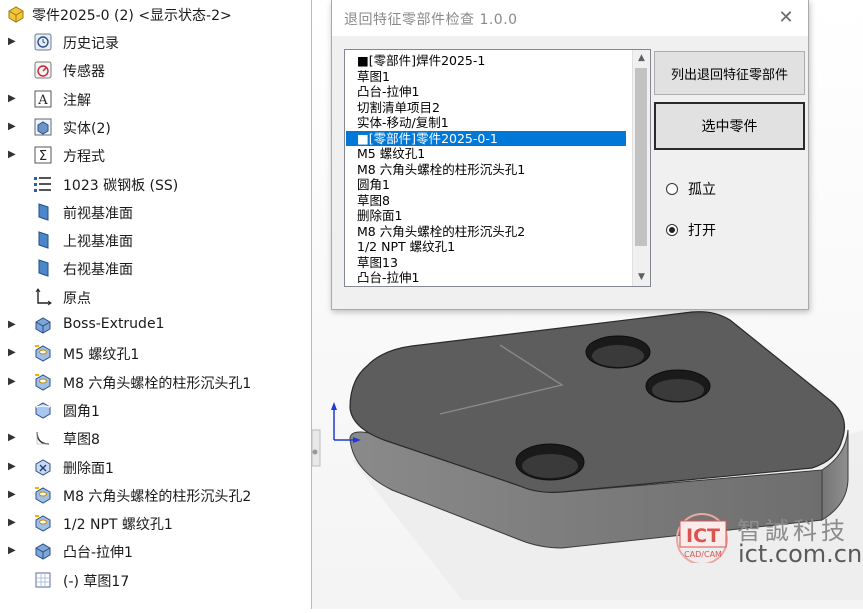 Image resolution: width=863 pixels, height=613 pixels. What do you see at coordinates (155, 580) in the screenshot?
I see `tree-item: (-) 草图17` at bounding box center [155, 580].